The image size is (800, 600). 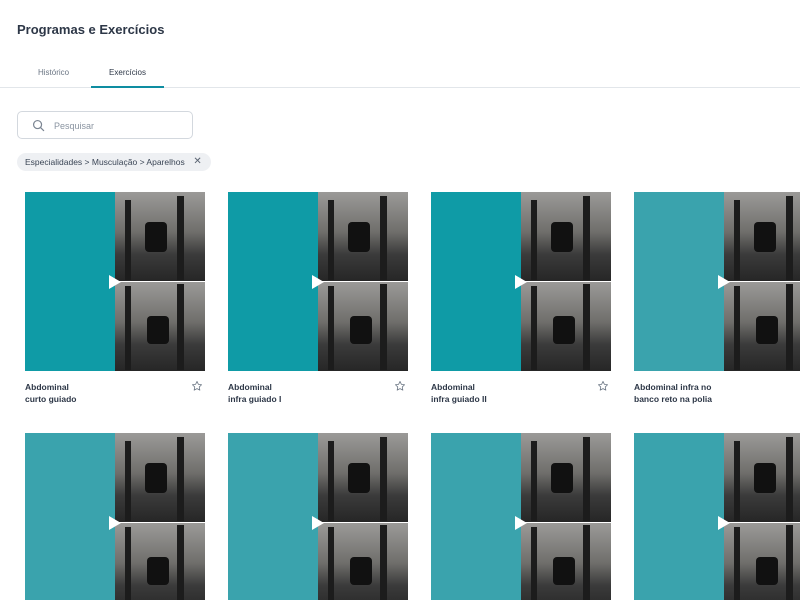 What do you see at coordinates (38, 125) in the screenshot?
I see `search-icon` at bounding box center [38, 125].